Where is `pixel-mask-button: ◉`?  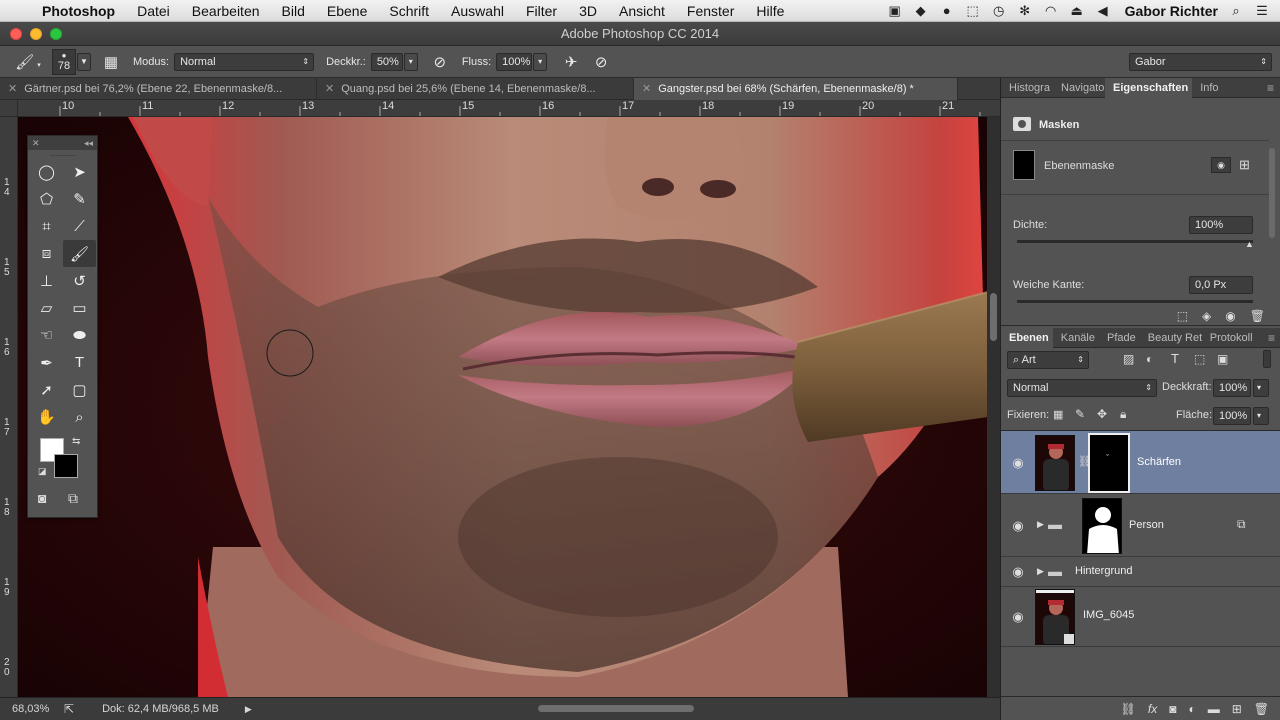 pixel-mask-button: ◉ is located at coordinates (1221, 165).